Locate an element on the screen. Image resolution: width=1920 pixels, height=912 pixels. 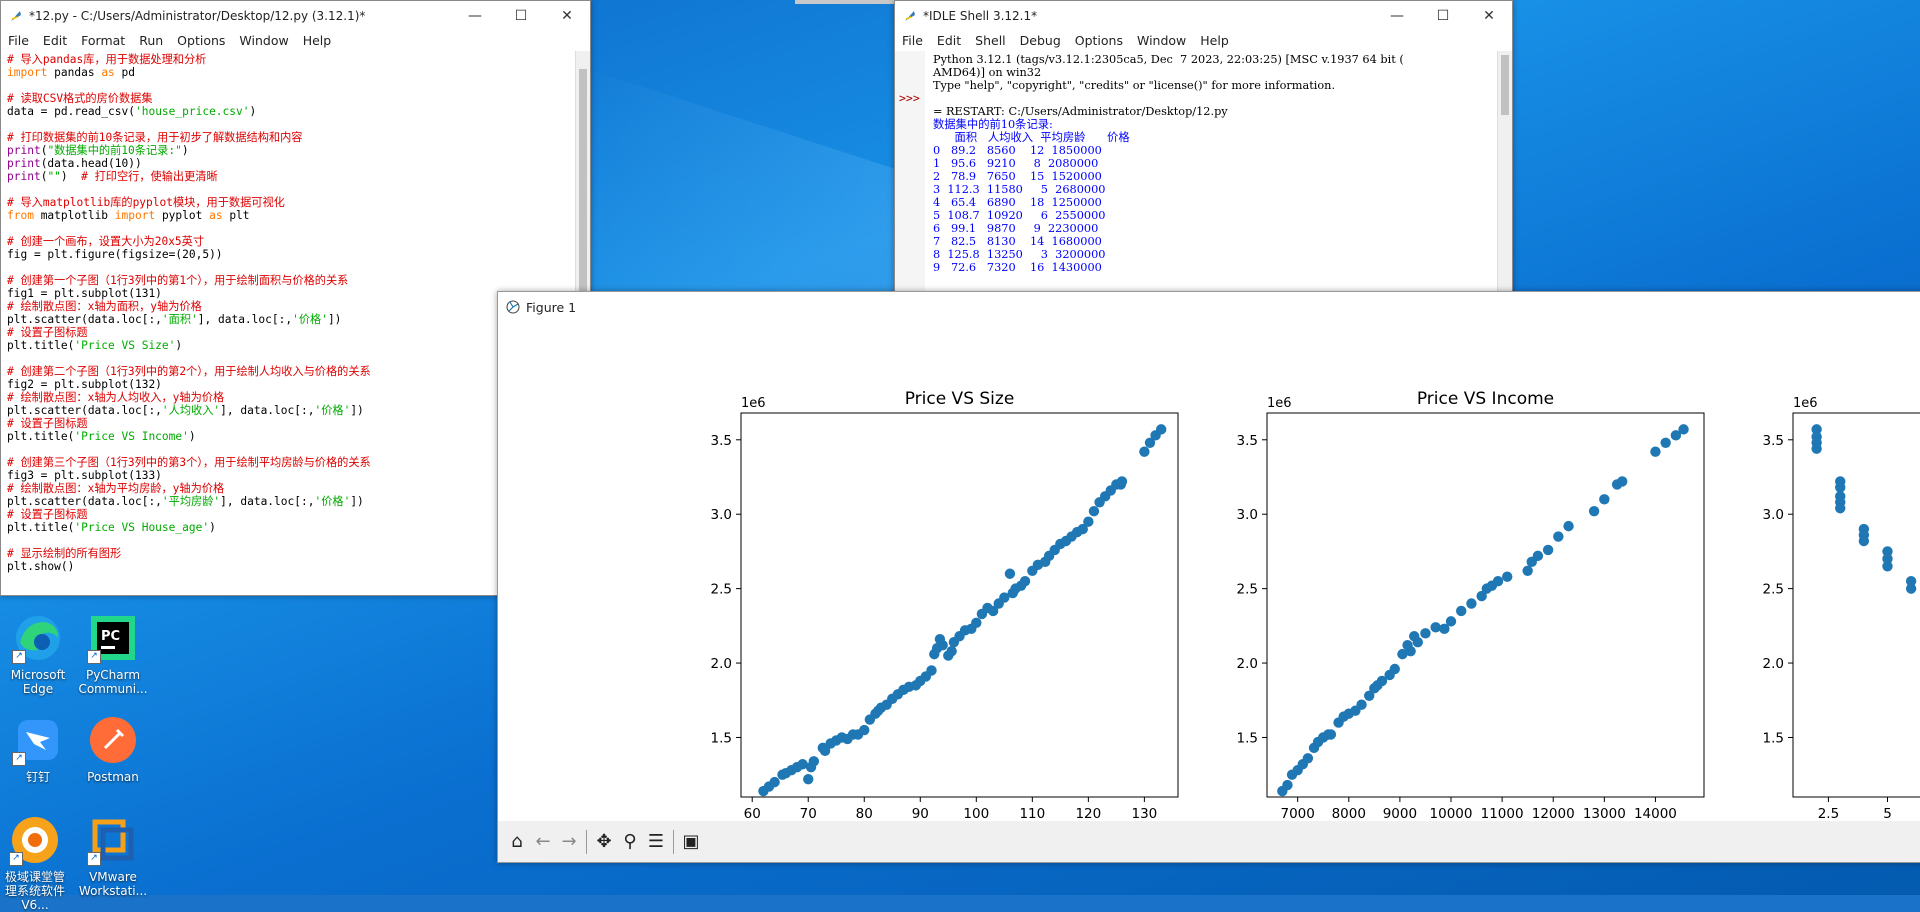
save-icon: ▣ is located at coordinates (691, 842).